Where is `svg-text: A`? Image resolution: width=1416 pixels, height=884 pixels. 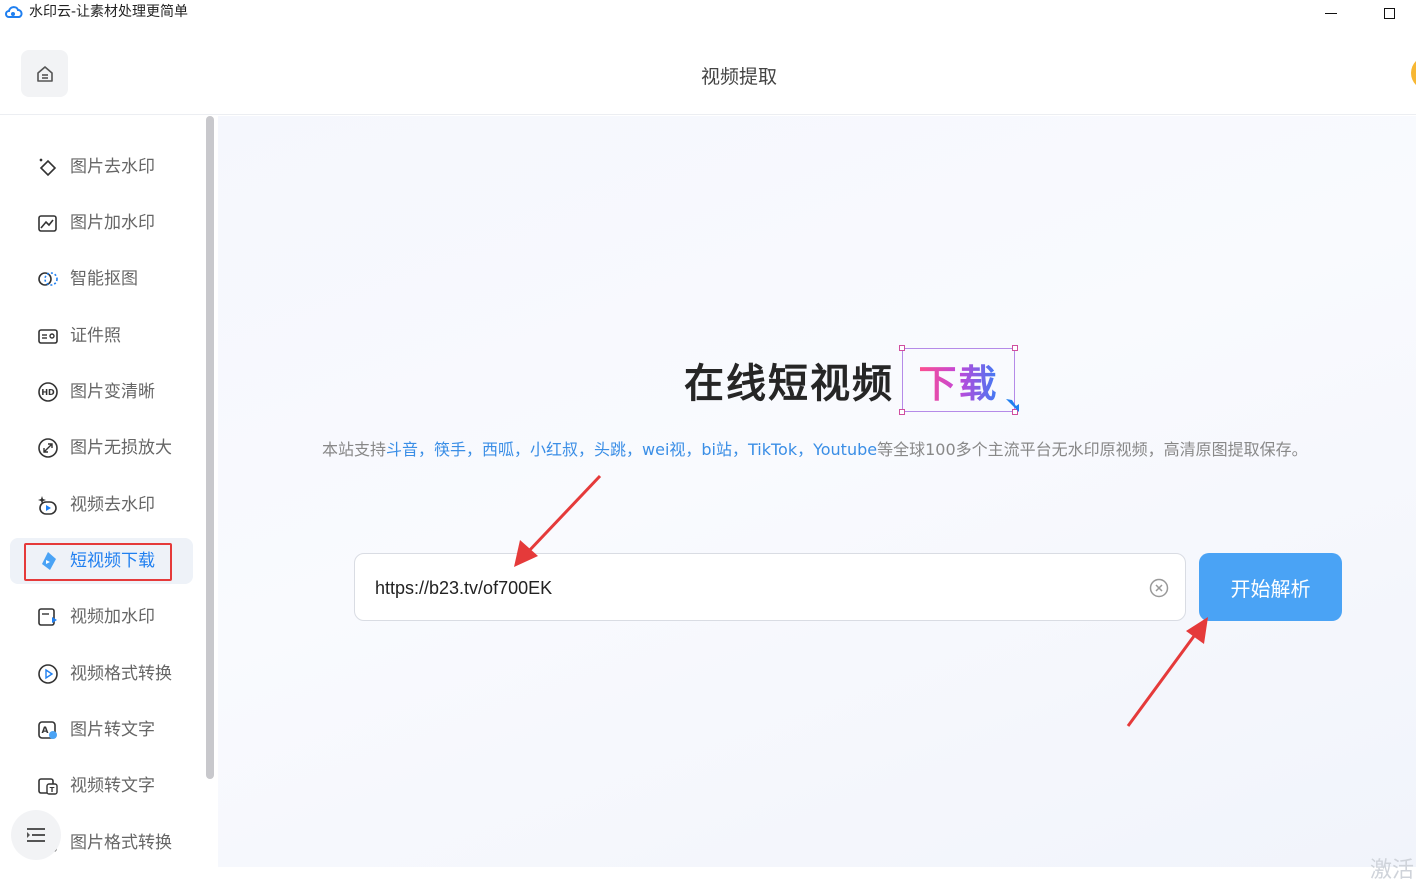
svg-text: A is located at coordinates (45, 731).